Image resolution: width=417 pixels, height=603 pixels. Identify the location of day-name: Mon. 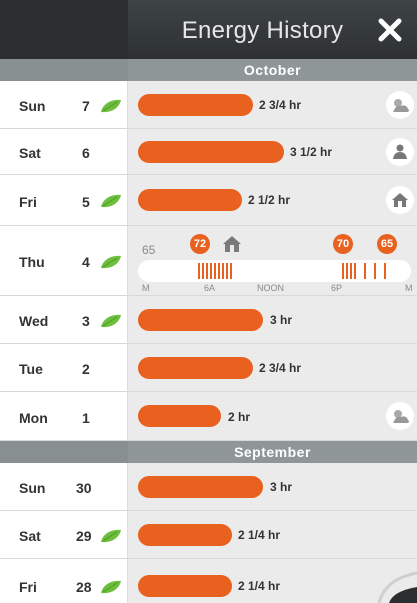
(33, 418).